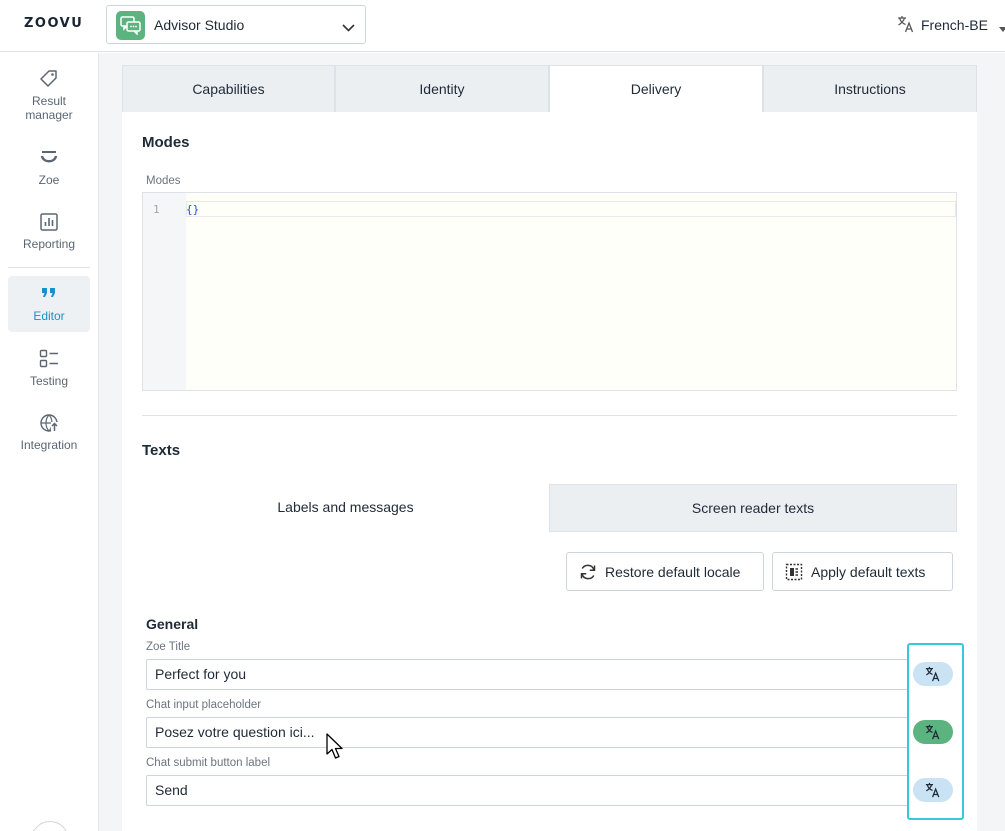 This screenshot has height=831, width=1005. What do you see at coordinates (502, 26) in the screenshot?
I see `top-bar: ZOOVU Advisor Studio French-BE` at bounding box center [502, 26].